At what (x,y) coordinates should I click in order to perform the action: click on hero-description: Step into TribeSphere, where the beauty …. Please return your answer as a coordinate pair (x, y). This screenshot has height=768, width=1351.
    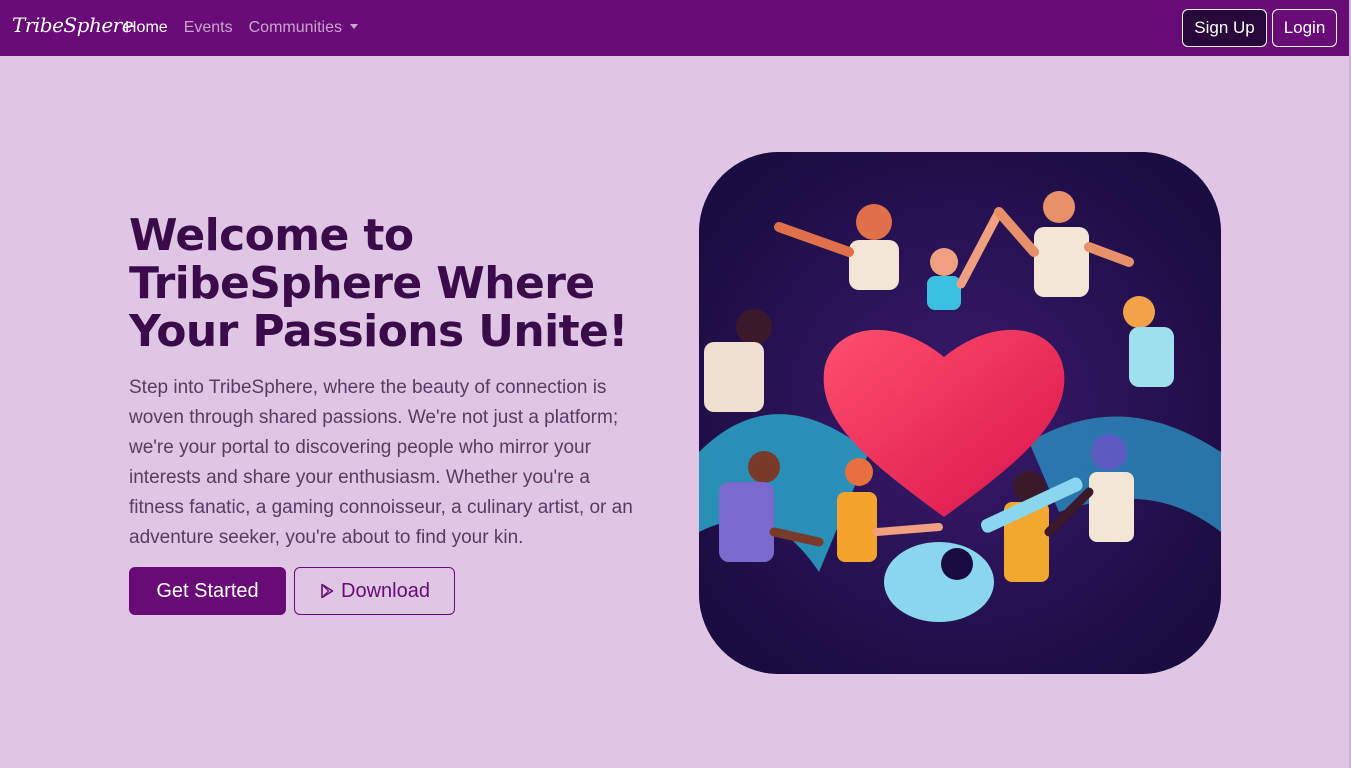
    Looking at the image, I should click on (381, 462).